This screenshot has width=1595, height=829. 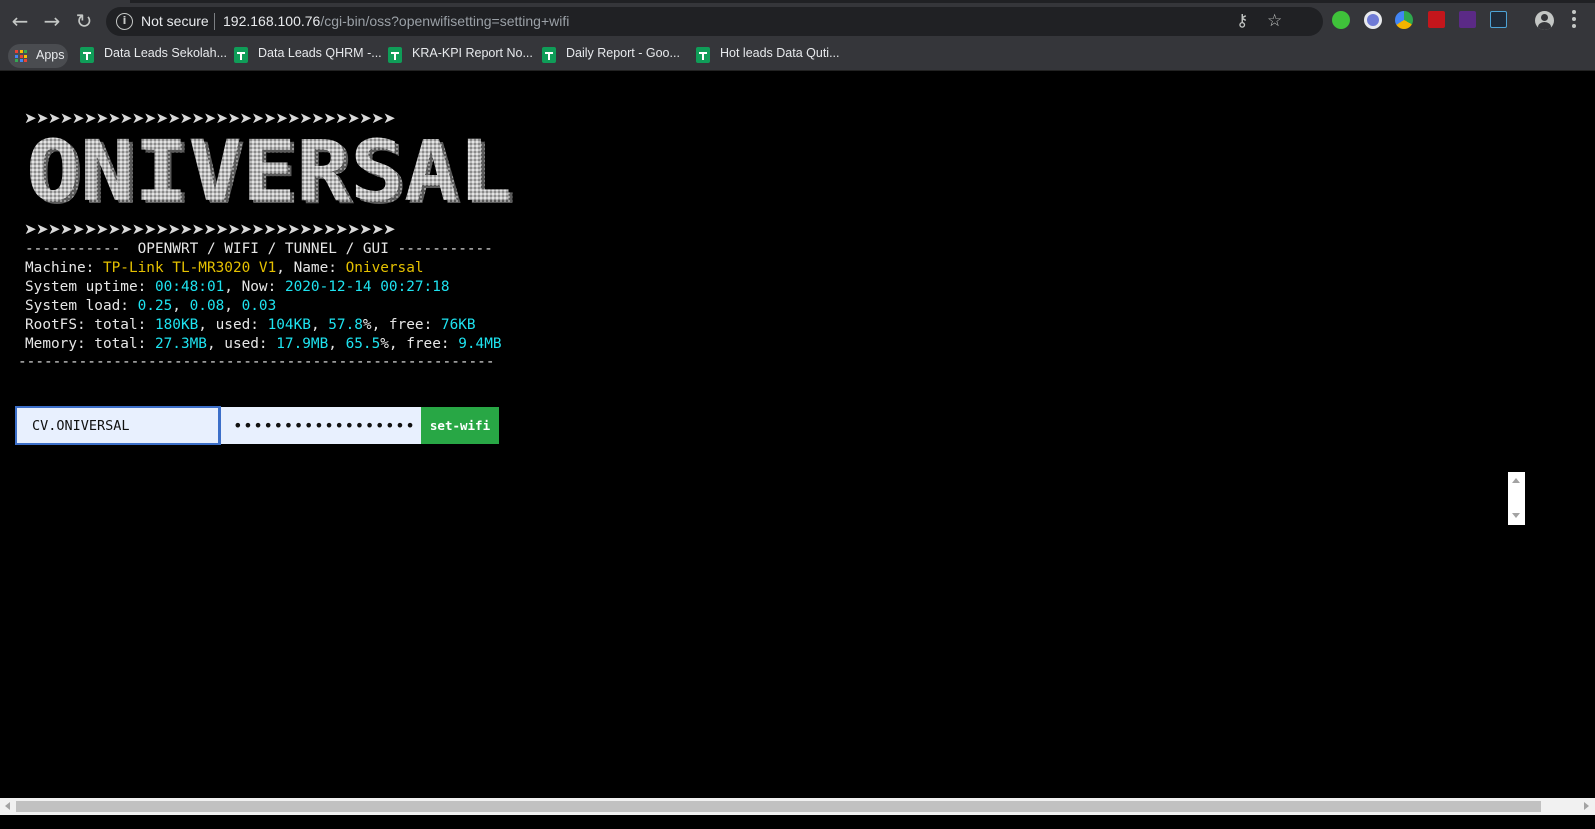 I want to click on rootfs-free-value: 76KB, so click(x=458, y=325).